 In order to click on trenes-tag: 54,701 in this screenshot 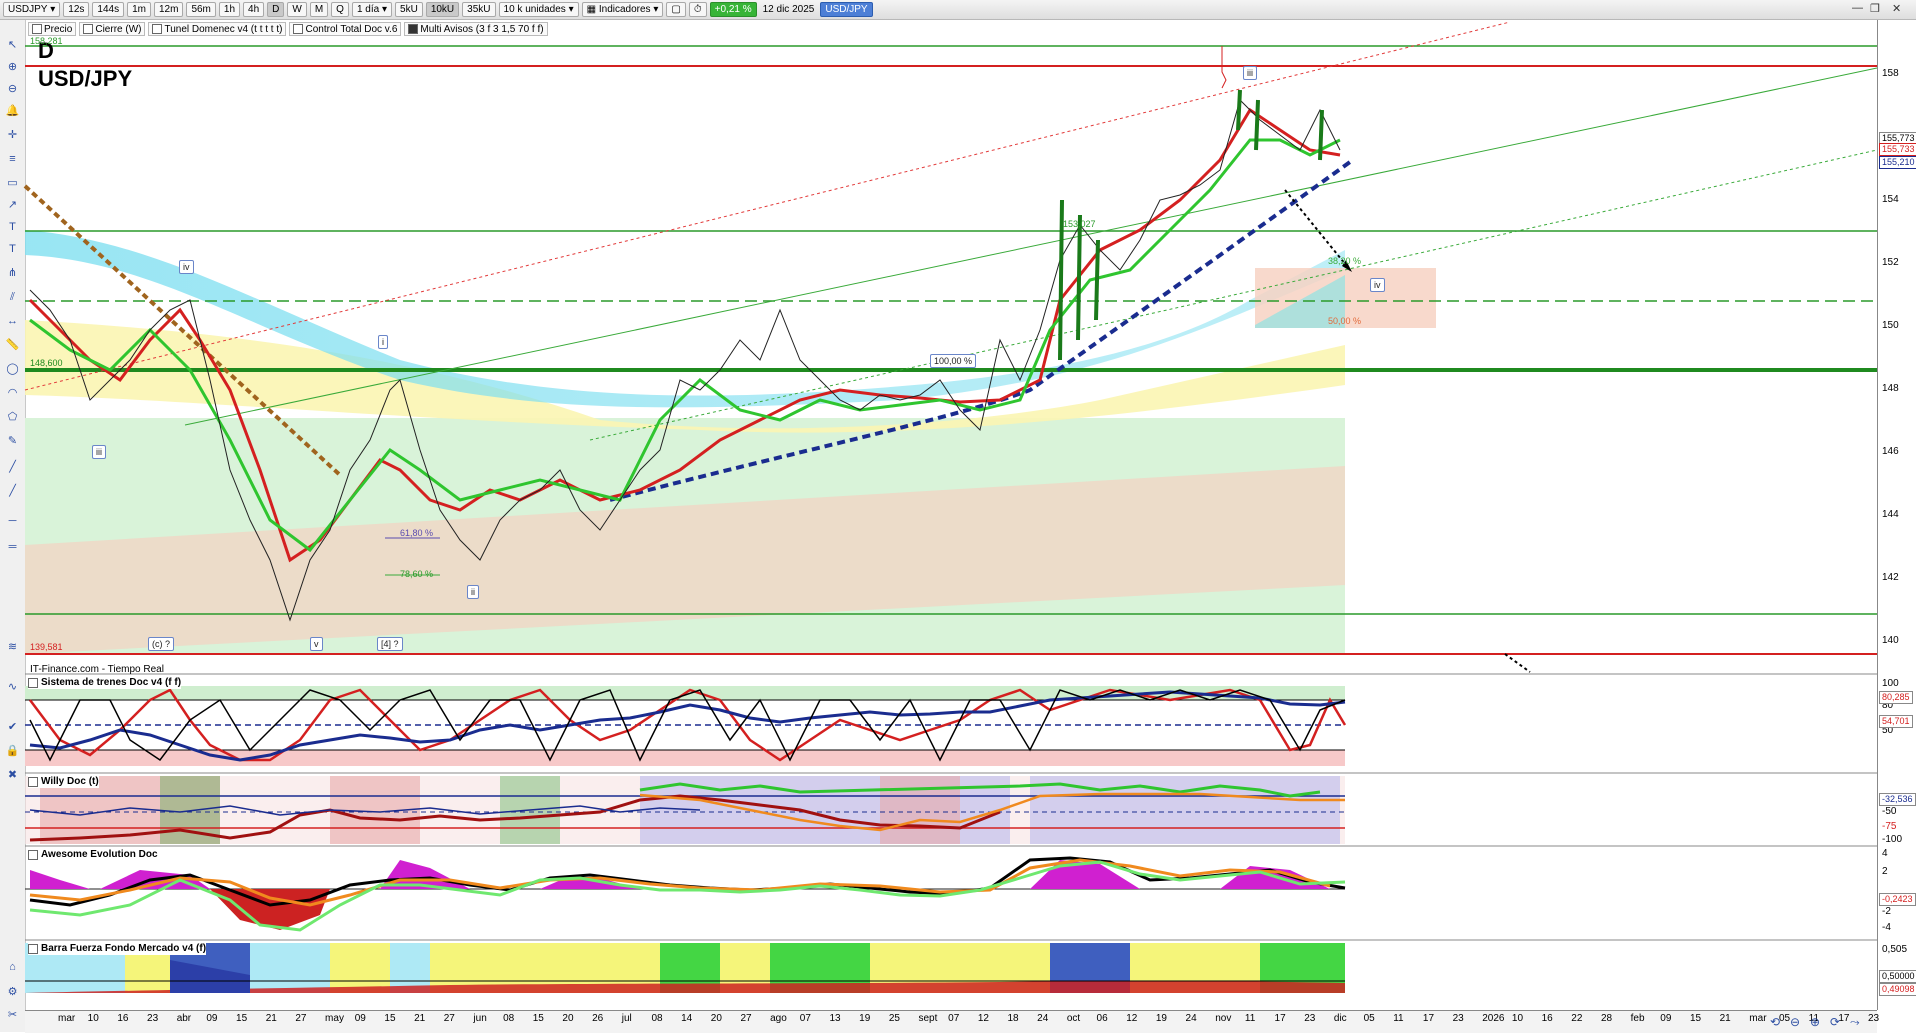, I will do `click(1896, 721)`.